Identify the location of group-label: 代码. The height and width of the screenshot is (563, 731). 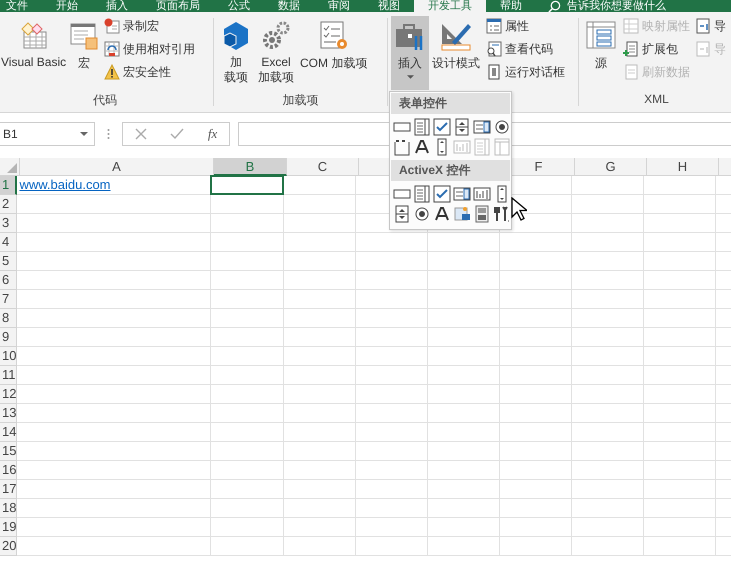
(105, 100).